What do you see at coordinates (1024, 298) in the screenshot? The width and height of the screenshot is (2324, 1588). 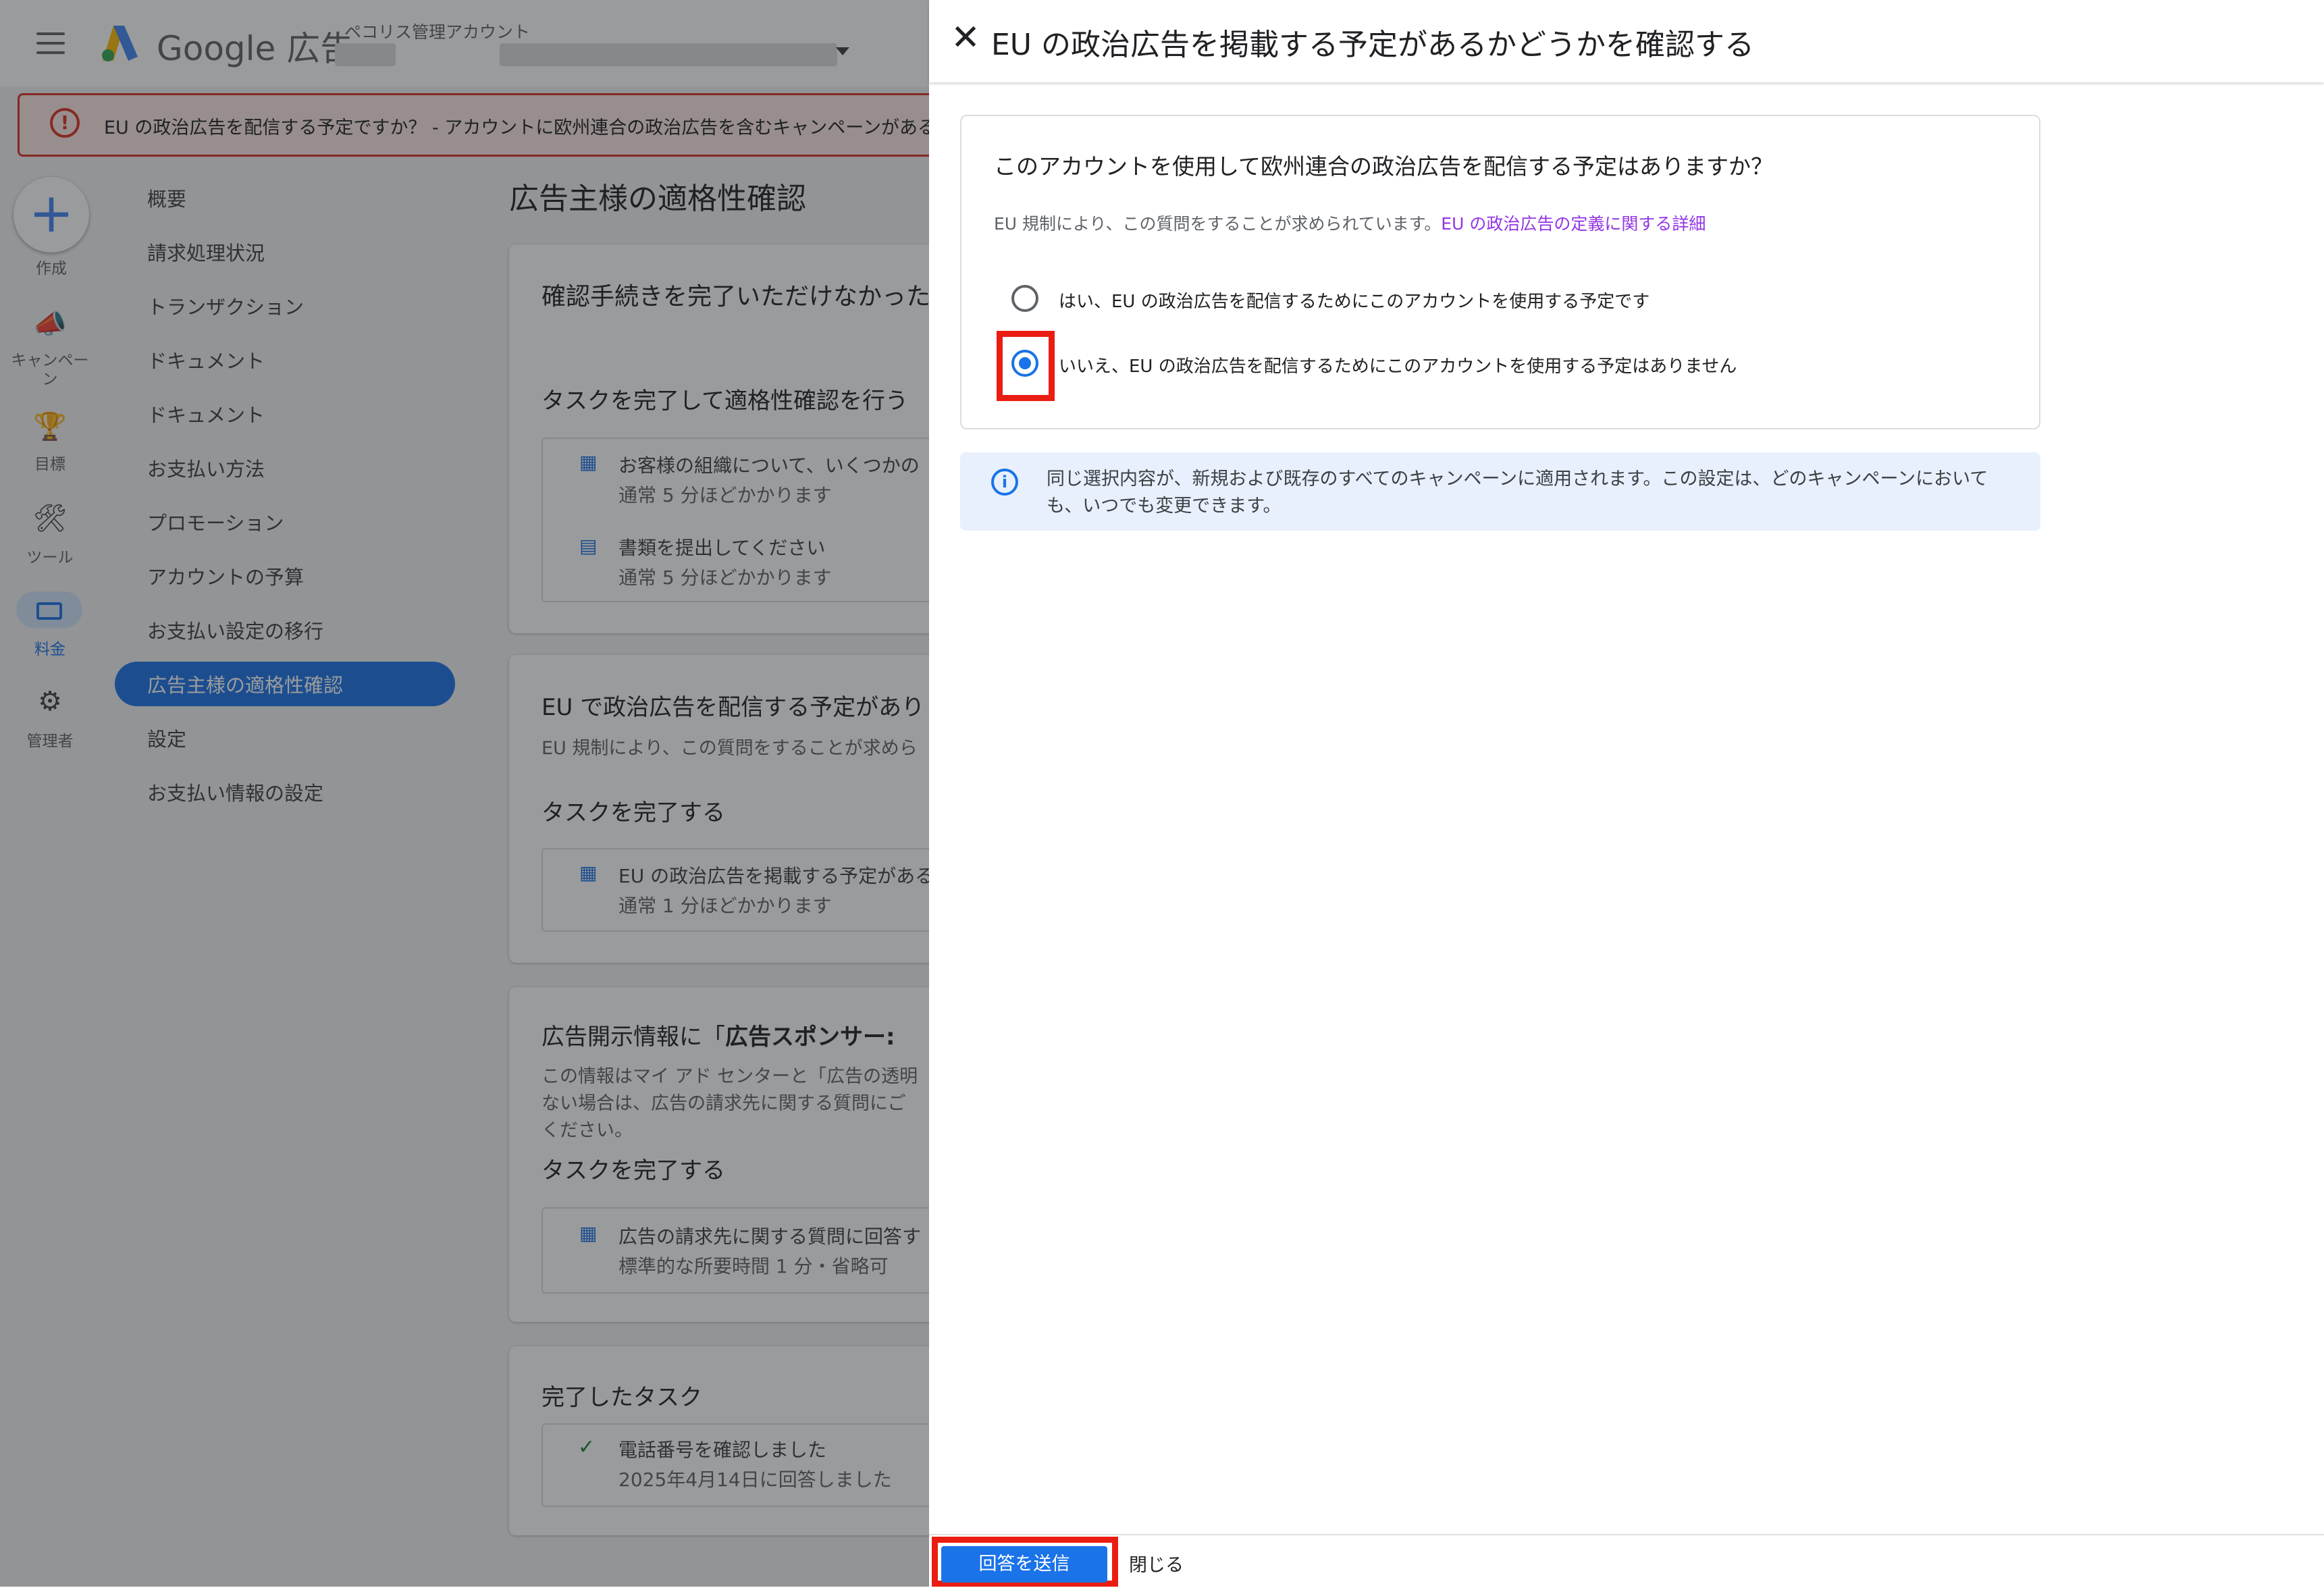 I see `radio-yes` at bounding box center [1024, 298].